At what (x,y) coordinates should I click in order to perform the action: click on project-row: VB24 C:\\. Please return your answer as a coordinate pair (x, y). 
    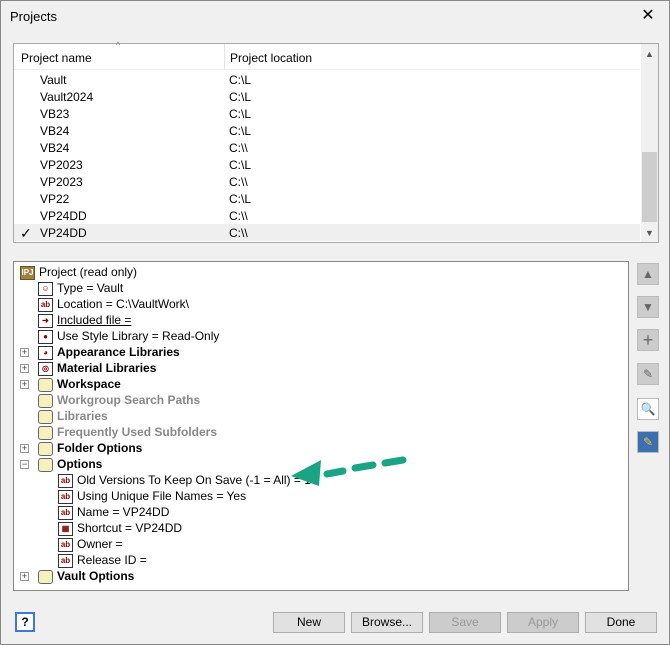
    Looking at the image, I should click on (327, 147).